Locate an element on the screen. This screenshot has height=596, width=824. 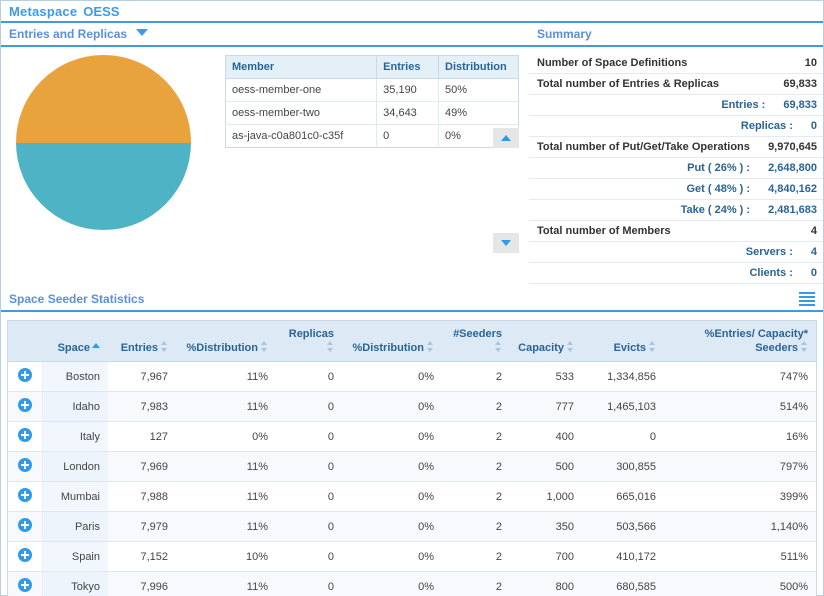
ratio-cell: 399% is located at coordinates (740, 496).